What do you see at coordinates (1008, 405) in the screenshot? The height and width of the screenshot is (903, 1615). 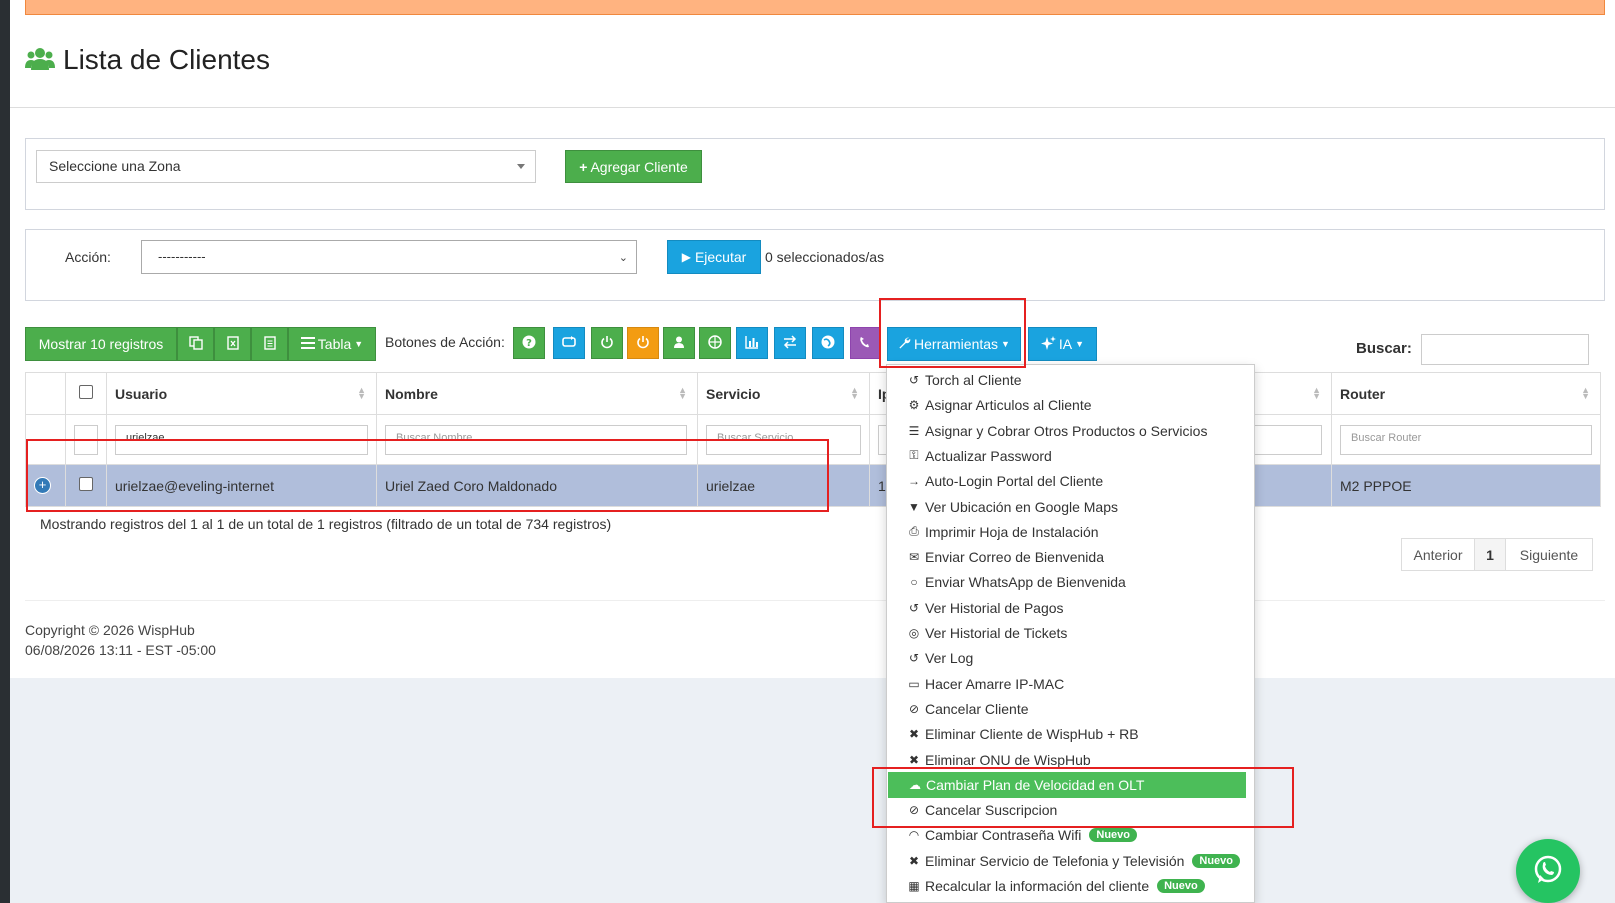 I see `menu-item-label: Asignar Articulos al Cliente` at bounding box center [1008, 405].